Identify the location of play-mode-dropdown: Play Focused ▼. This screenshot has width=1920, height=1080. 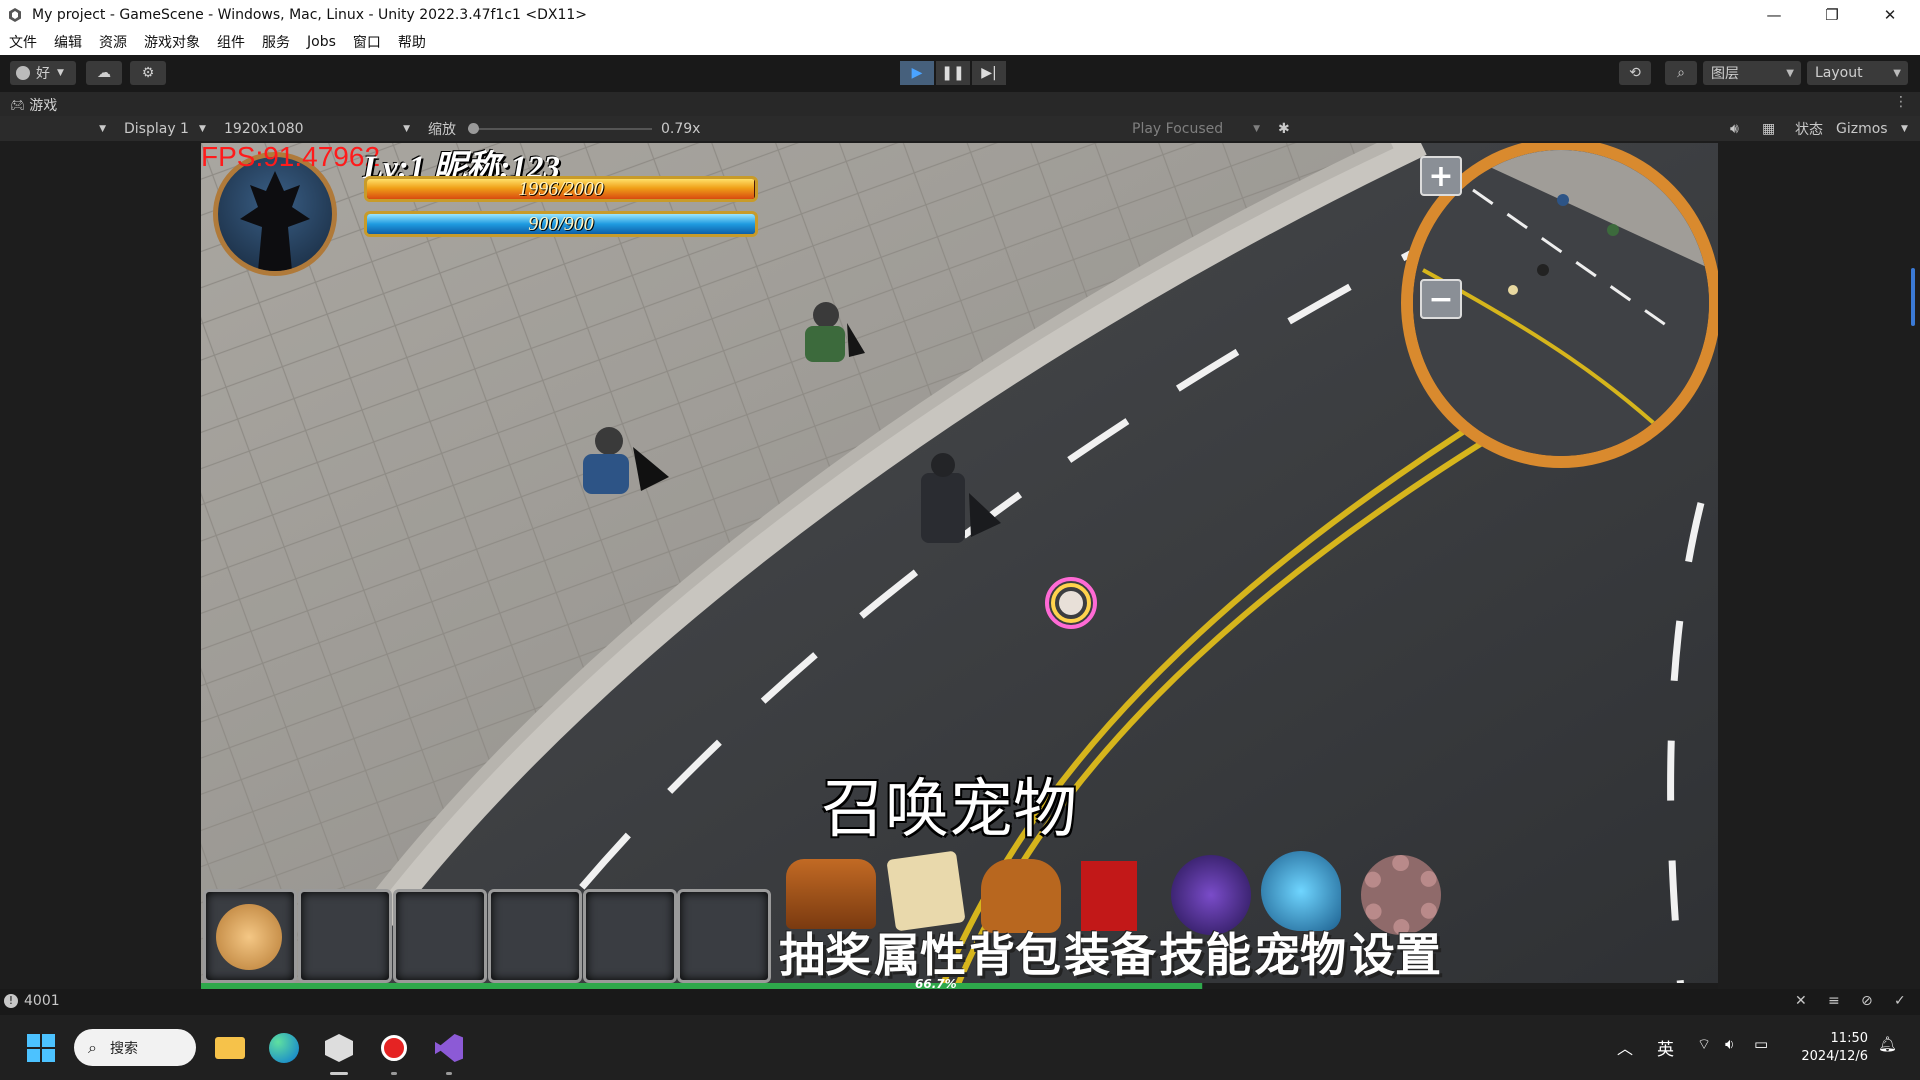
(1198, 128).